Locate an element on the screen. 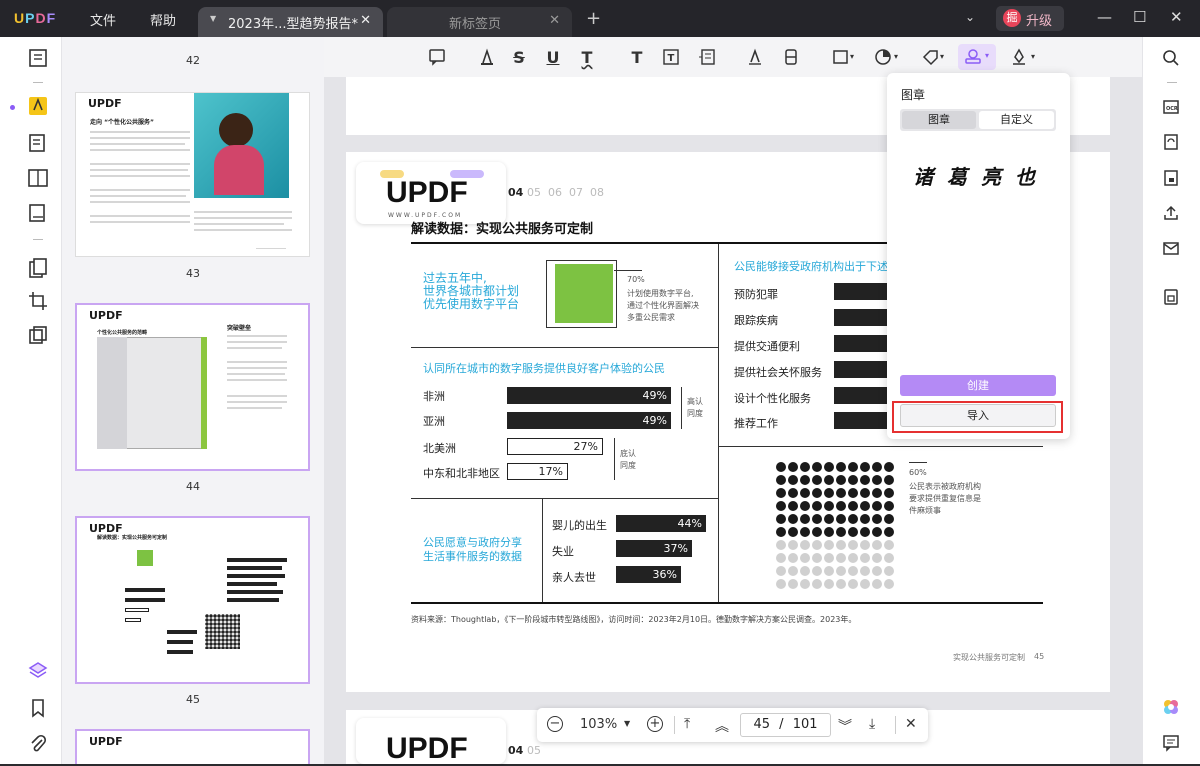  layers-icon is located at coordinates (38, 335).